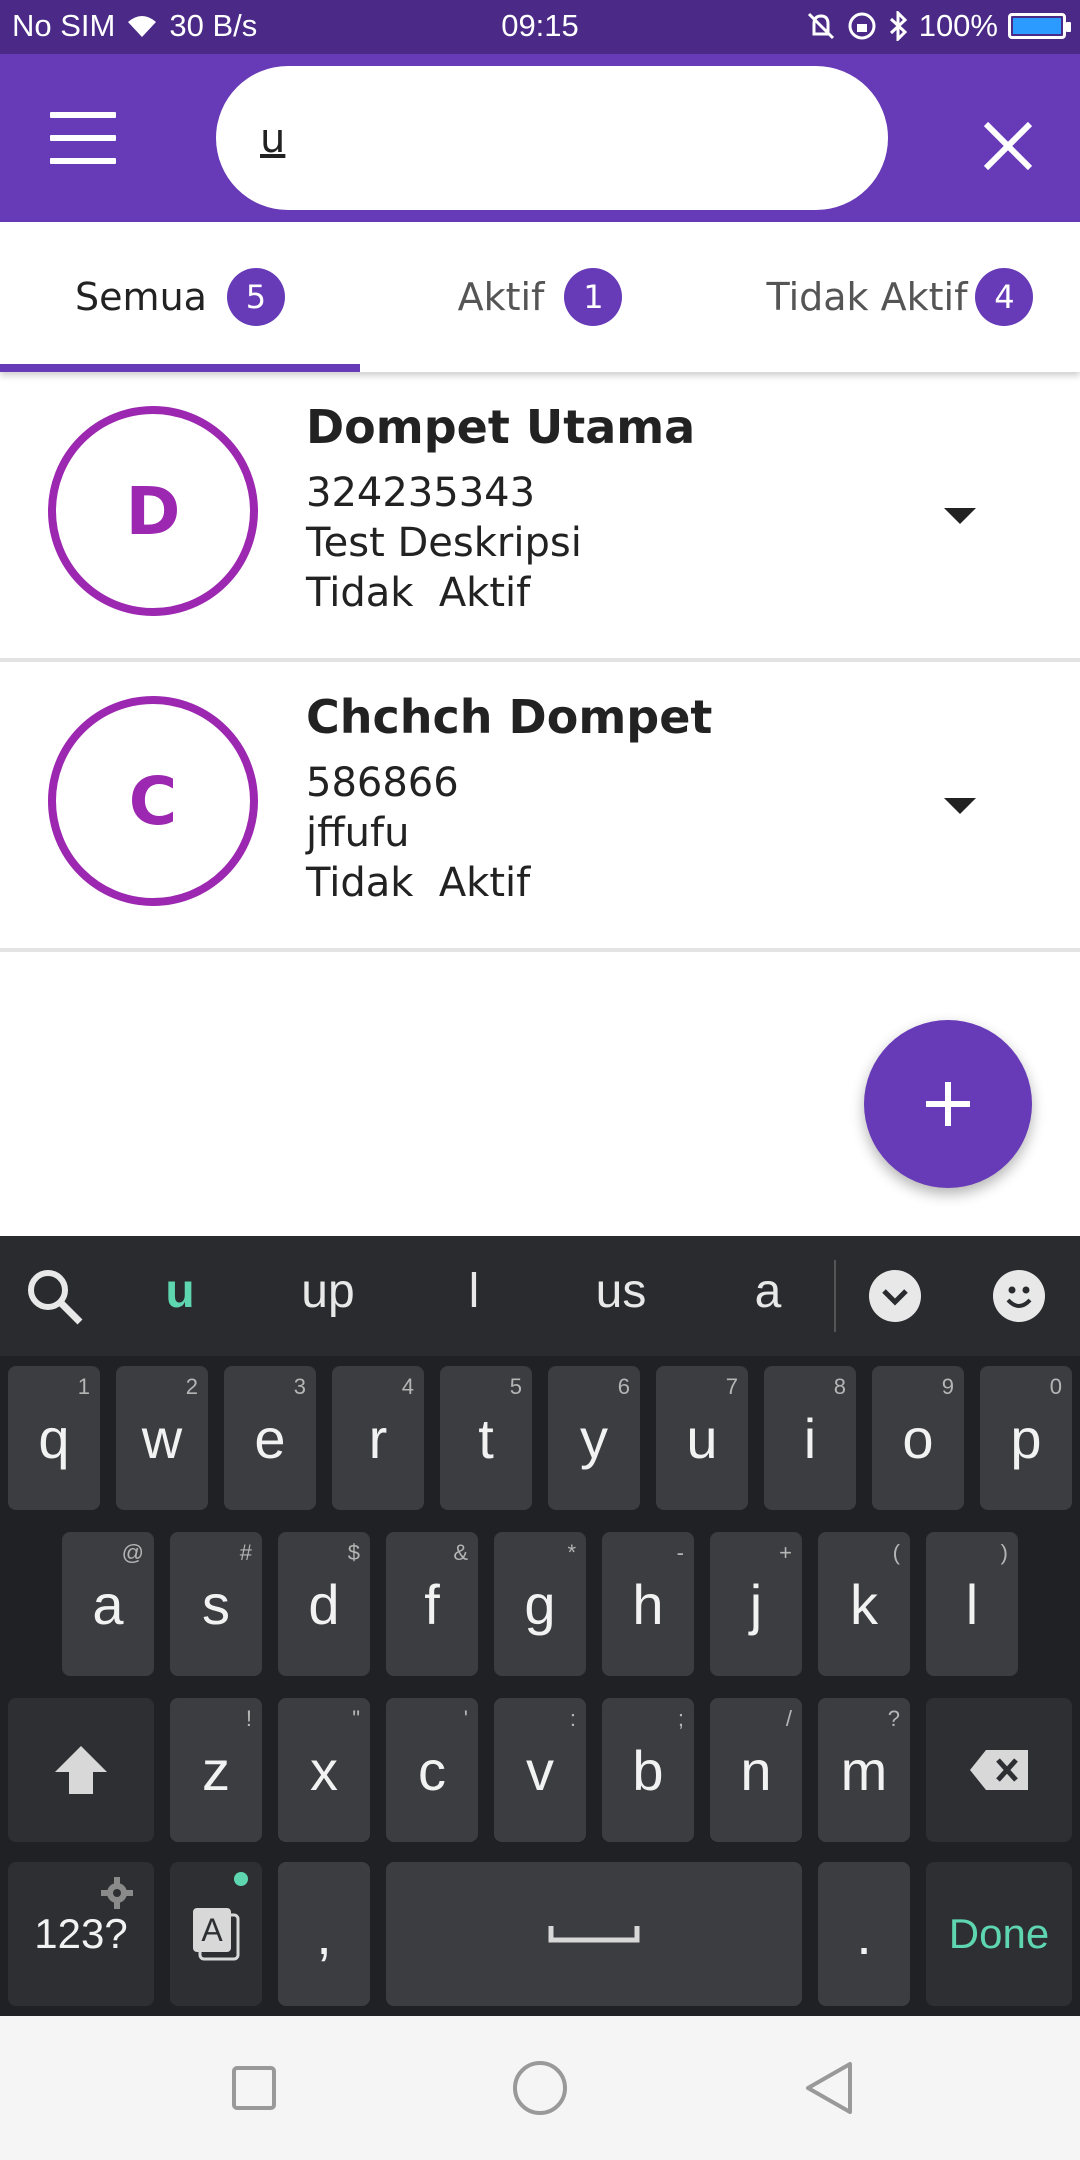  Describe the element at coordinates (830, 2088) in the screenshot. I see `back-button` at that location.